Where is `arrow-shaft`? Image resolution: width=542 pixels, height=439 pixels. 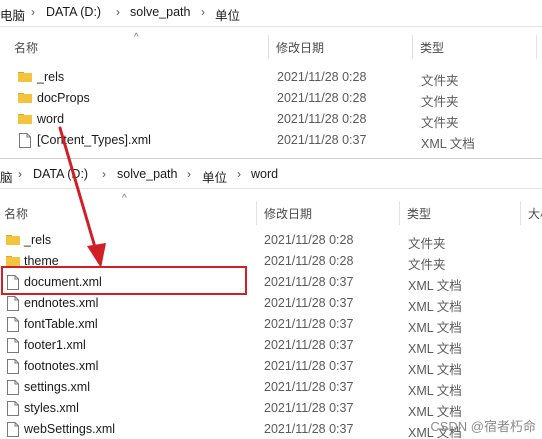
arrow-shaft is located at coordinates (78, 191).